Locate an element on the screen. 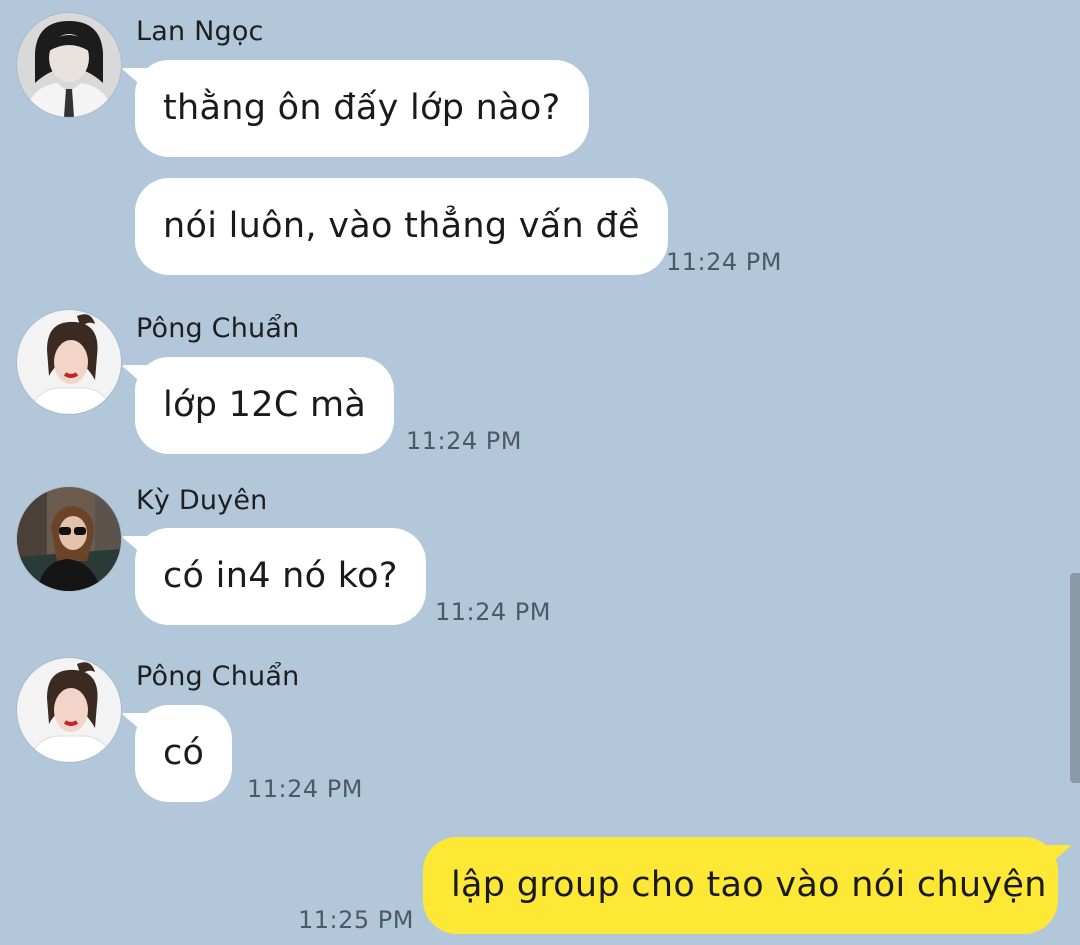 Image resolution: width=1080 pixels, height=945 pixels. message-bubble: có is located at coordinates (184, 753).